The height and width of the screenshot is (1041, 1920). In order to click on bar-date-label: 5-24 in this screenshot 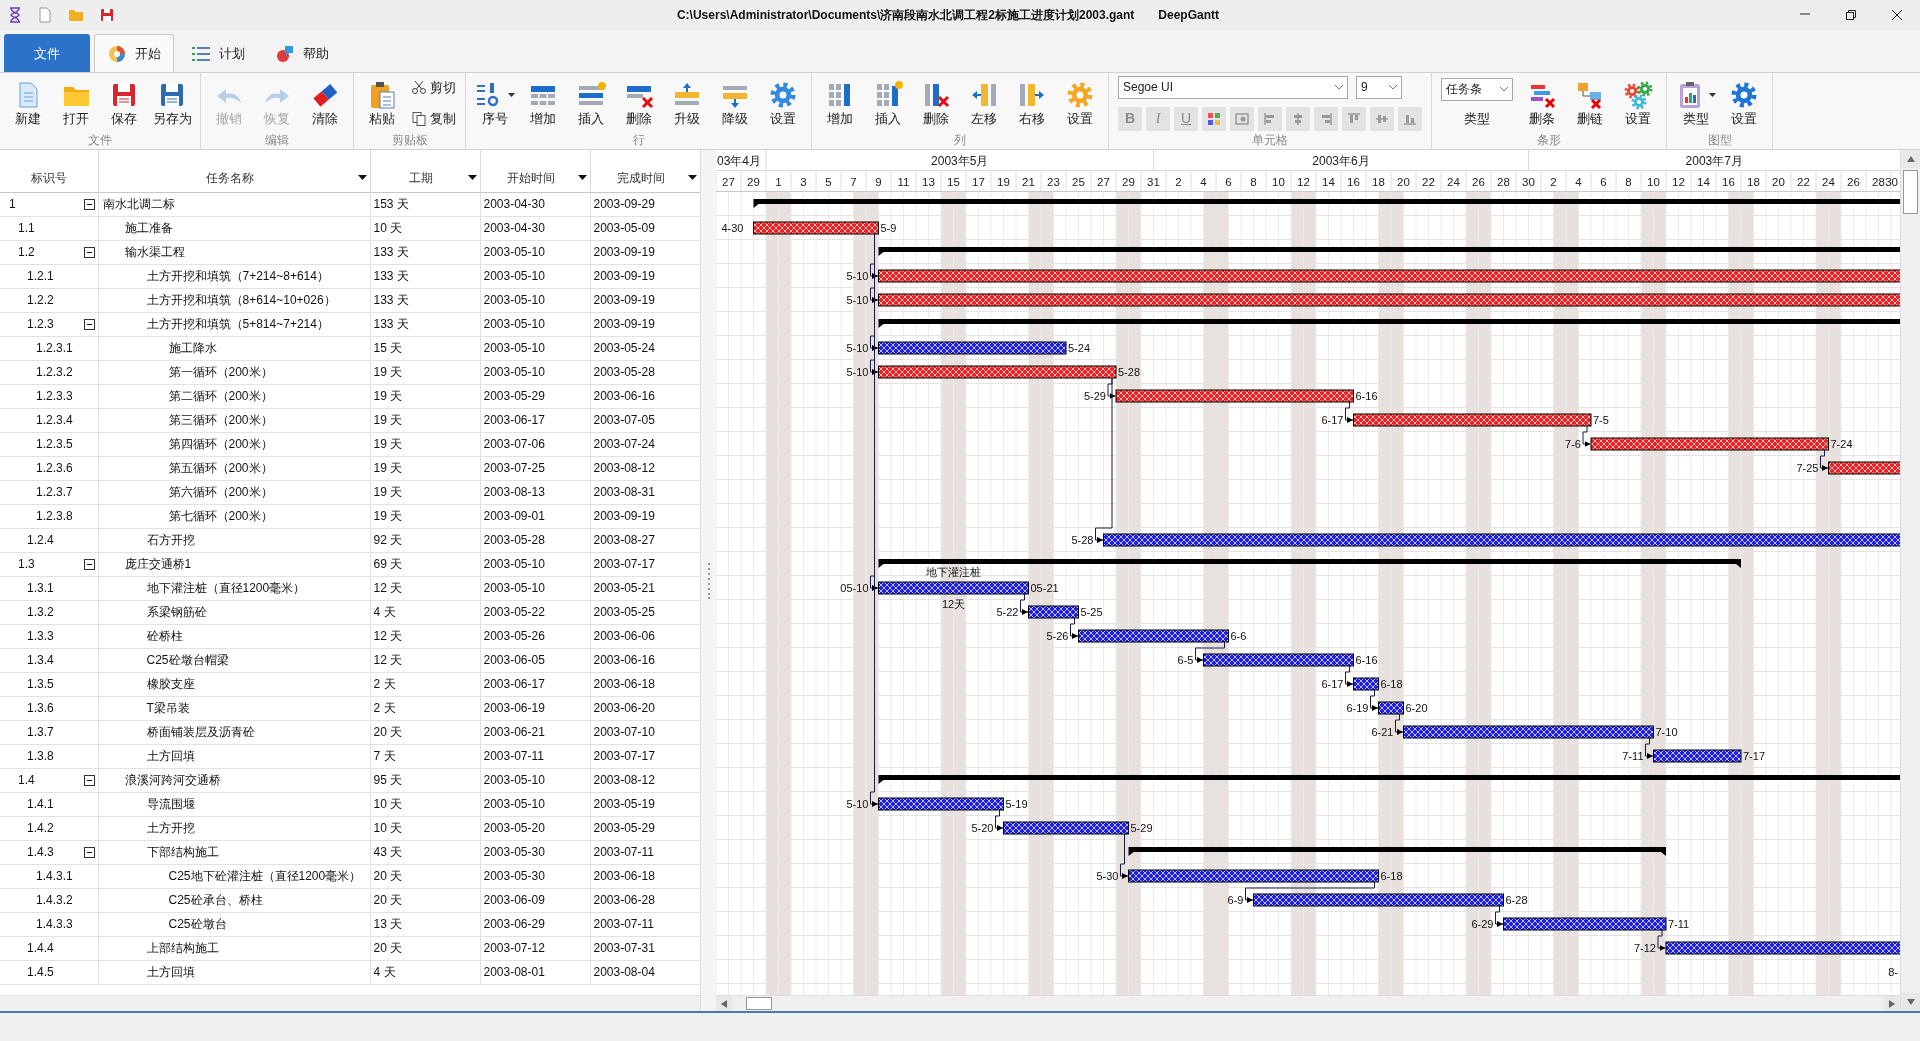, I will do `click(1079, 348)`.